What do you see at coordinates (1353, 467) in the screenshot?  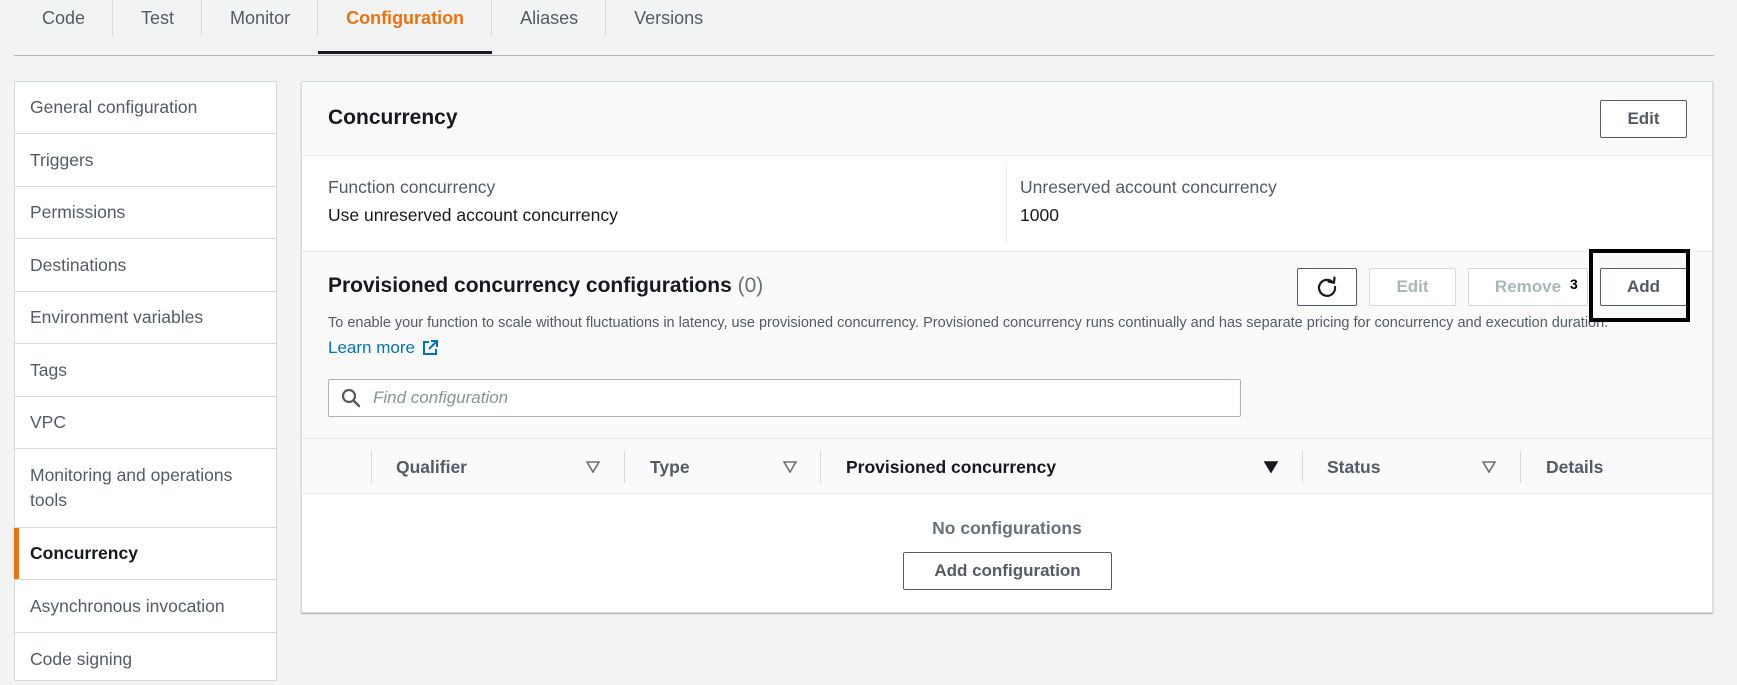 I see `column-status: Status` at bounding box center [1353, 467].